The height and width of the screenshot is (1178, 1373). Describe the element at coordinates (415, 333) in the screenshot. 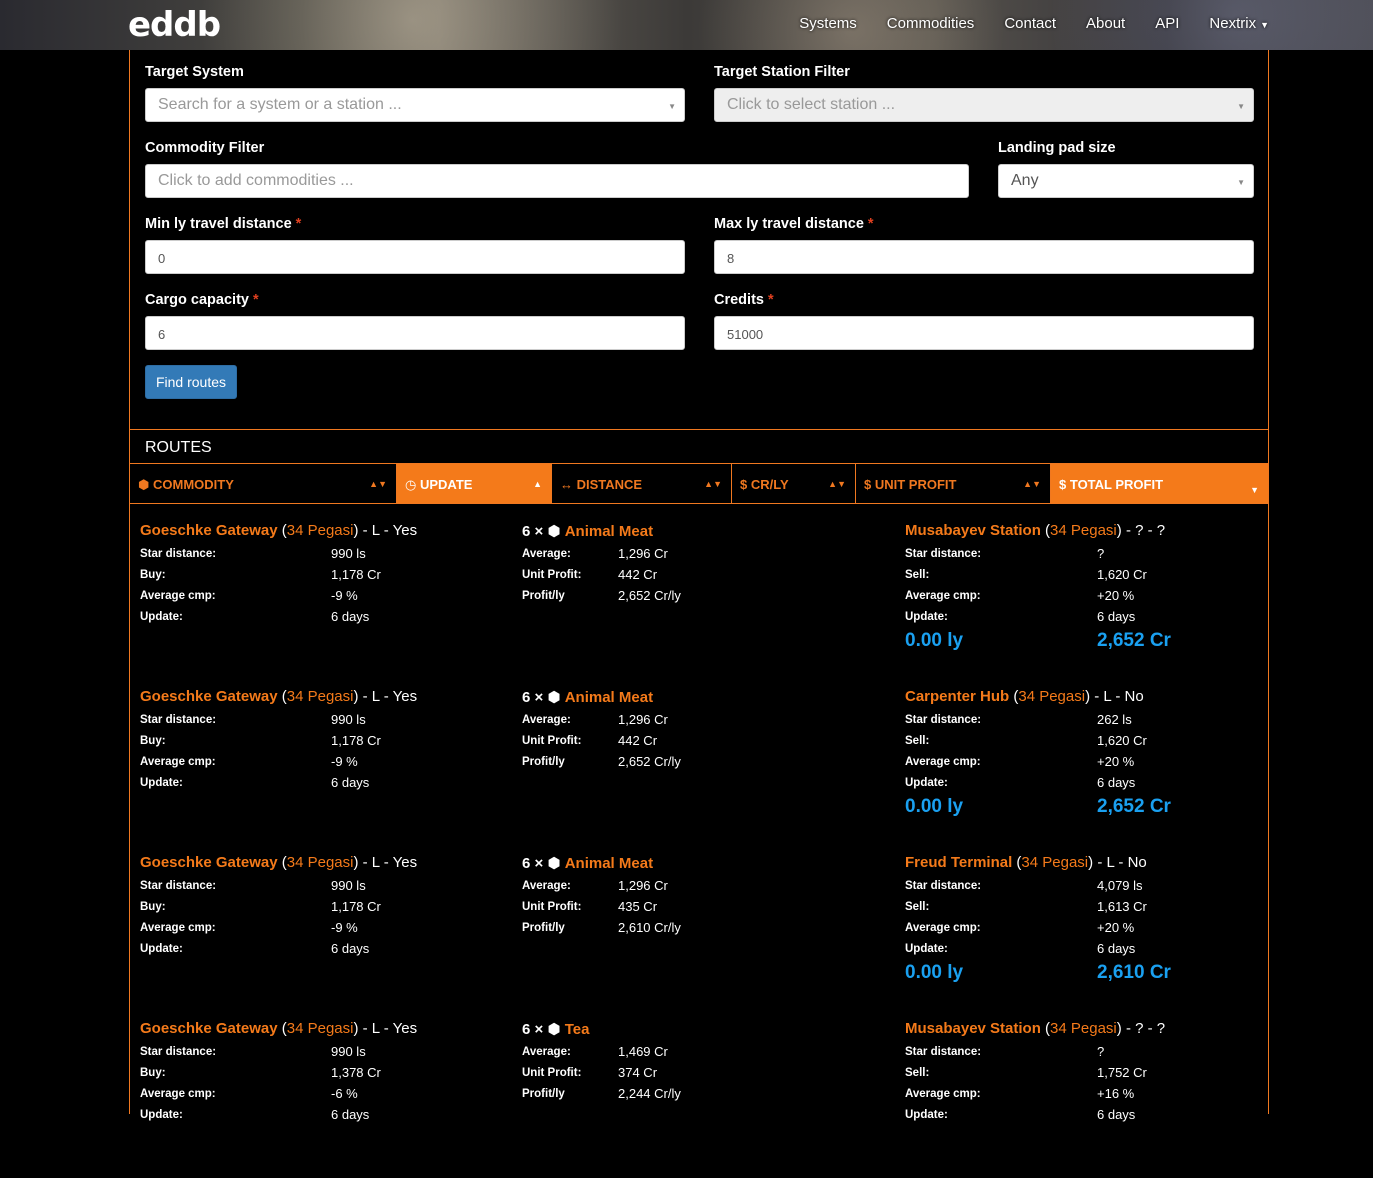

I see `cargo-input: 6` at that location.